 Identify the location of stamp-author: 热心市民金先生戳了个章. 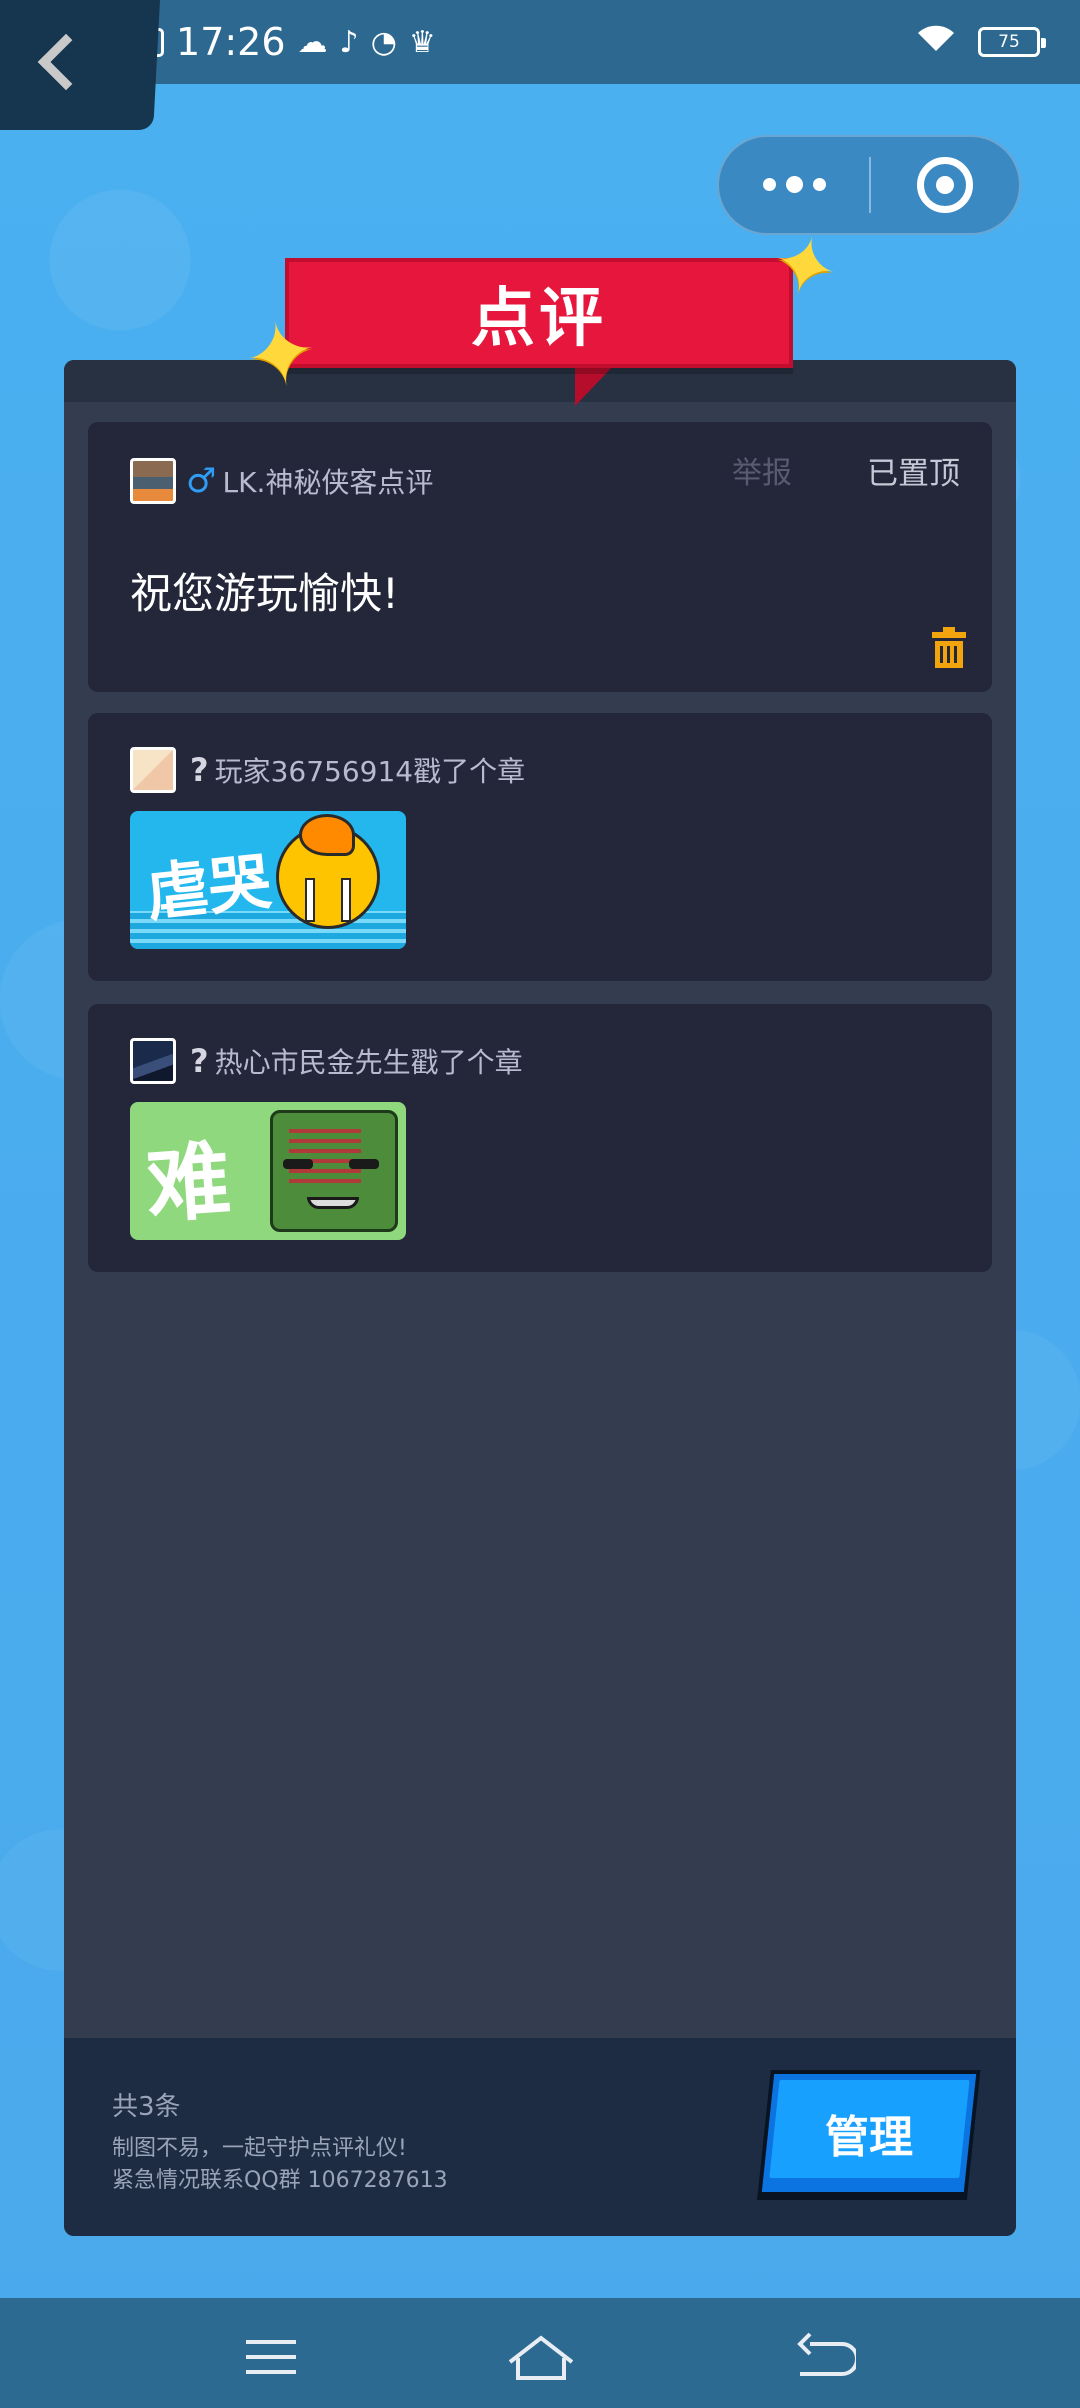
(369, 1061).